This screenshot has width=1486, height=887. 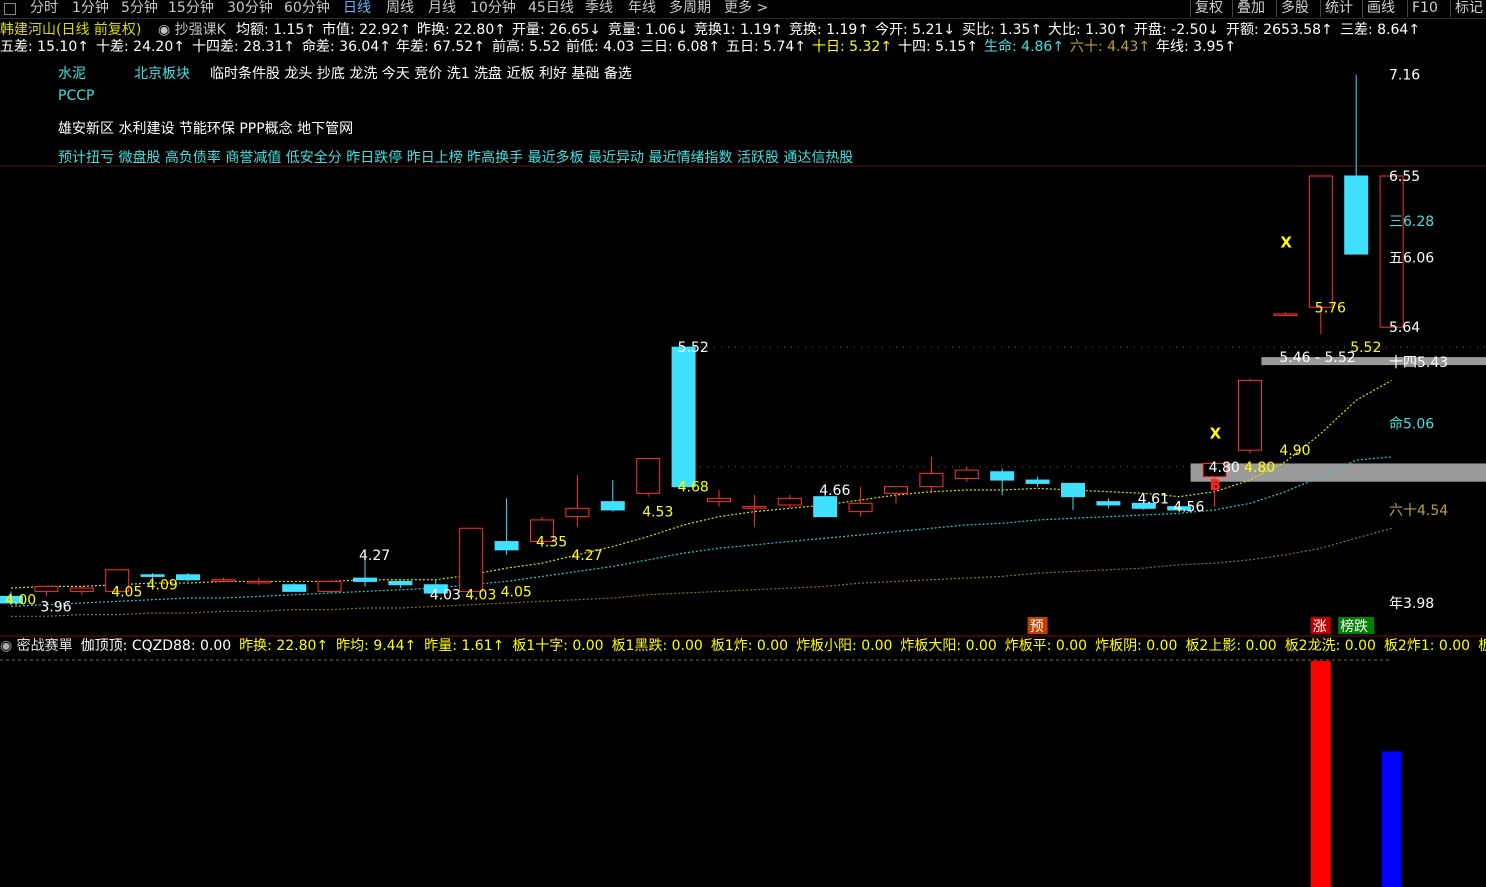 What do you see at coordinates (657, 513) in the screenshot?
I see `price-label-10: 4.53` at bounding box center [657, 513].